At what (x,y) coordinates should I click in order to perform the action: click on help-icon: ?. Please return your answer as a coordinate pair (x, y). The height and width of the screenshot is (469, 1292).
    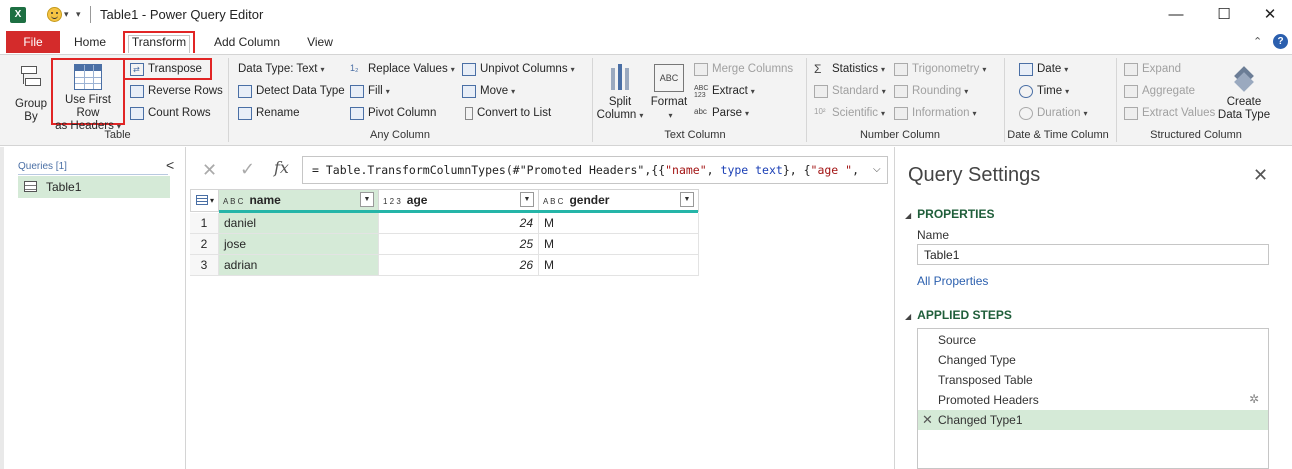
    Looking at the image, I should click on (1280, 41).